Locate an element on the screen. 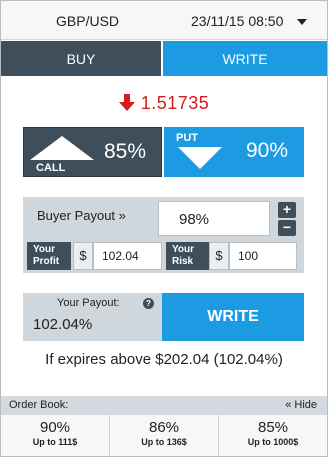 The image size is (328, 457). buyer-payout-field: 98% is located at coordinates (214, 218).